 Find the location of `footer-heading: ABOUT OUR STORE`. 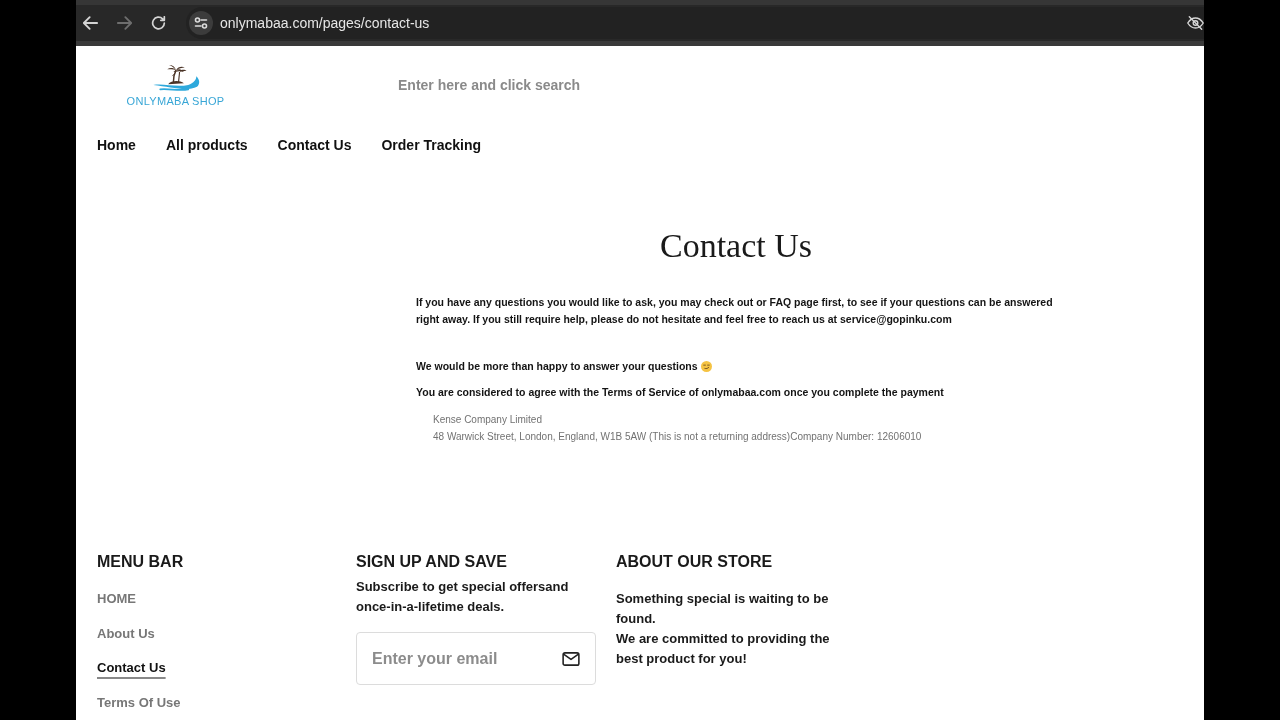

footer-heading: ABOUT OUR STORE is located at coordinates (694, 562).